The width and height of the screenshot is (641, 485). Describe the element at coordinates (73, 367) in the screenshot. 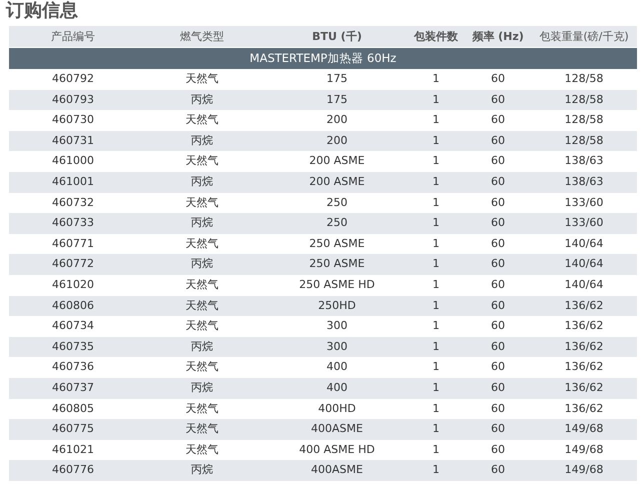

I see `table-cell-text: 460736` at that location.